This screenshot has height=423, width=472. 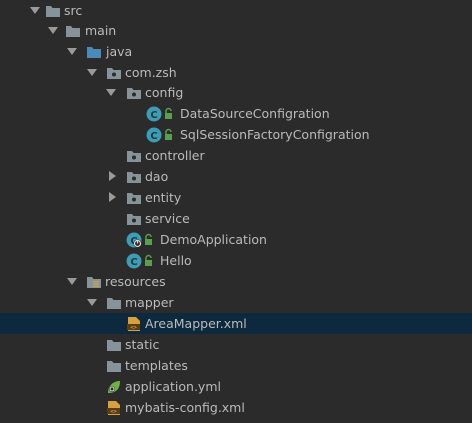 I want to click on tree-item-main: main, so click(x=236, y=30).